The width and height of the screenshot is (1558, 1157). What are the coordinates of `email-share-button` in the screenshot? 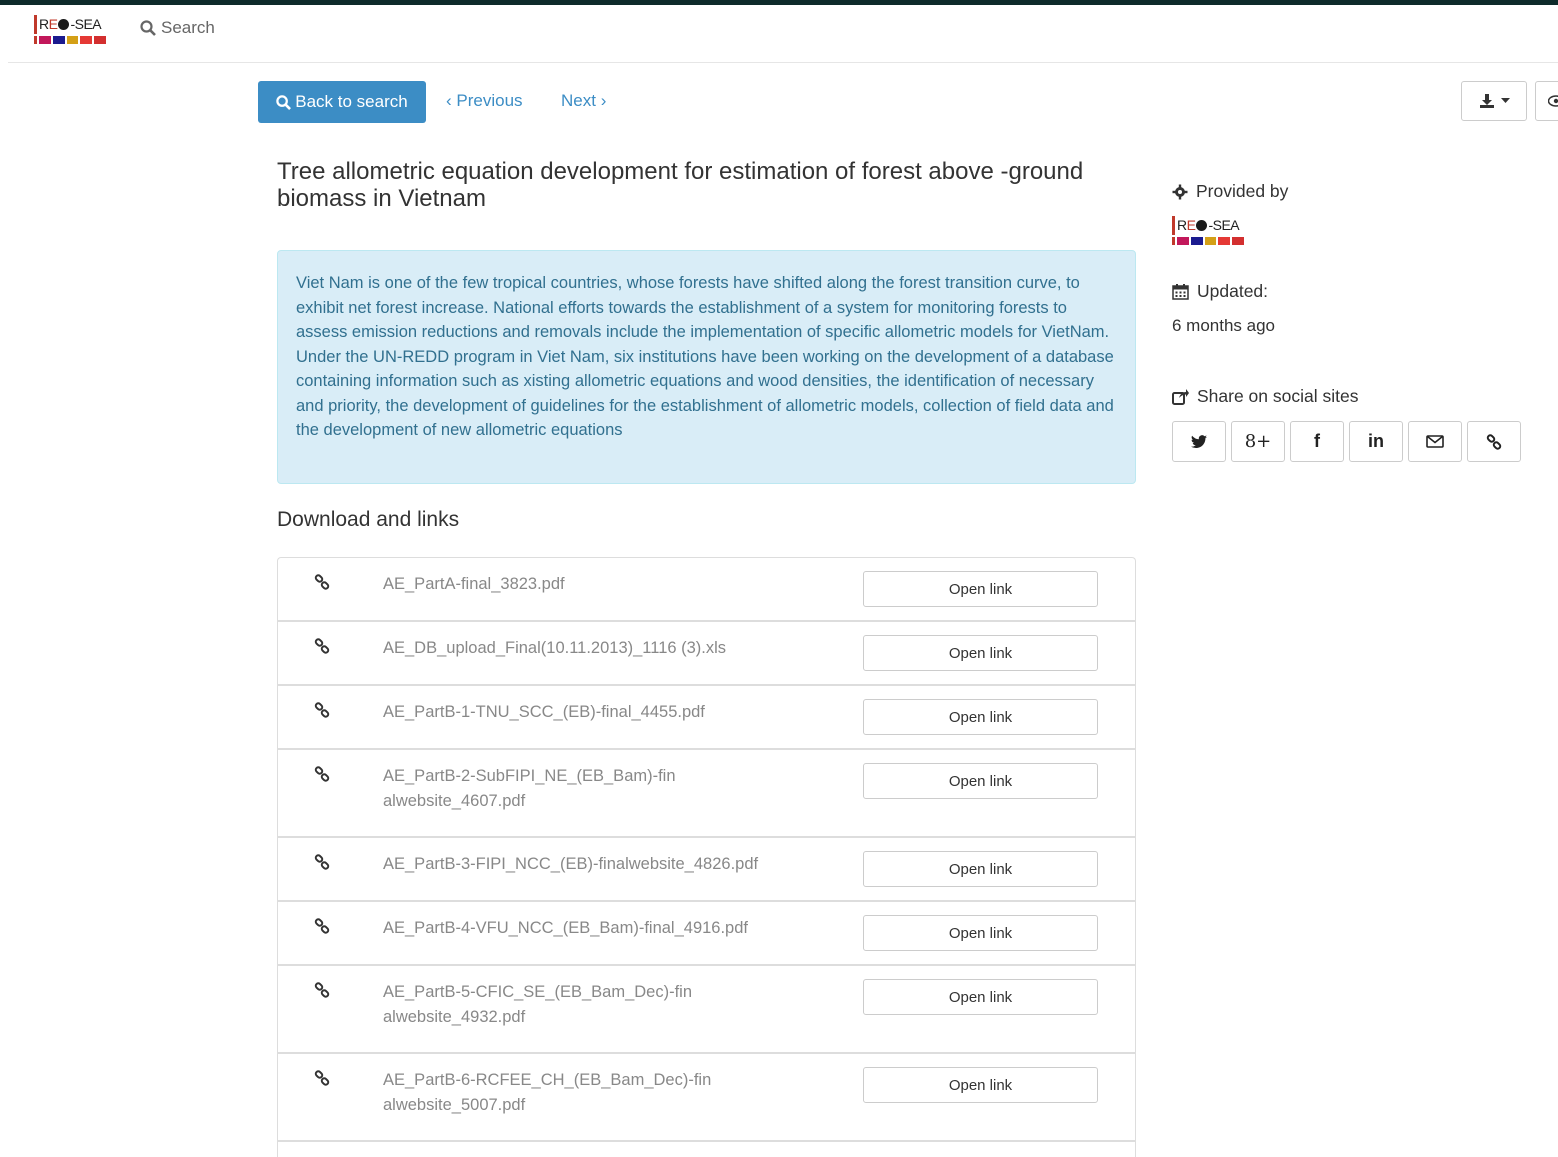 It's located at (1435, 441).